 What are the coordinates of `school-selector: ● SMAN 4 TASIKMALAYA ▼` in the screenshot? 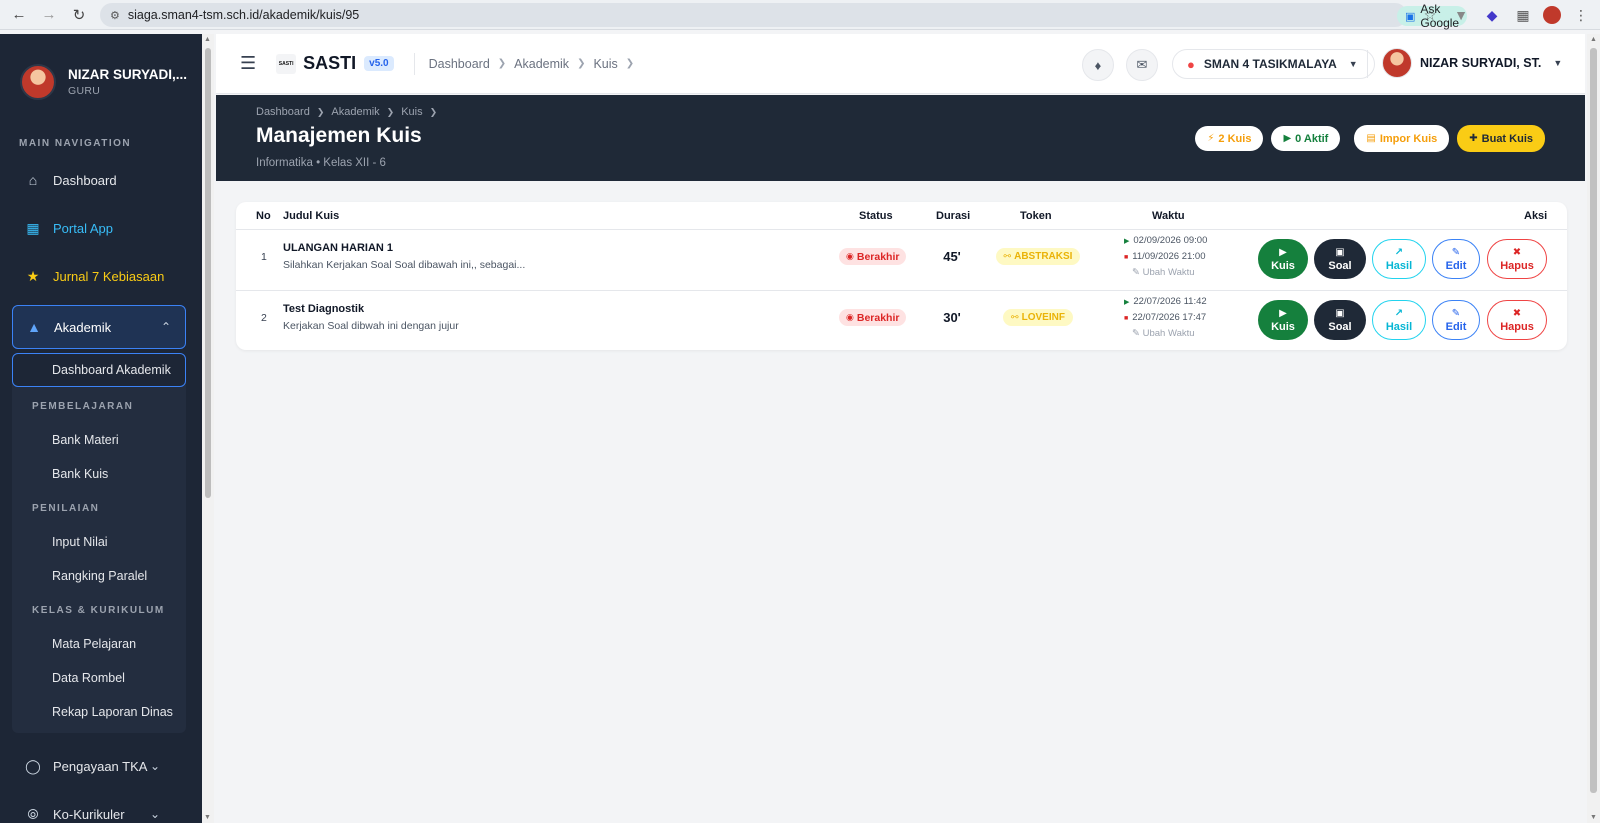 It's located at (1273, 64).